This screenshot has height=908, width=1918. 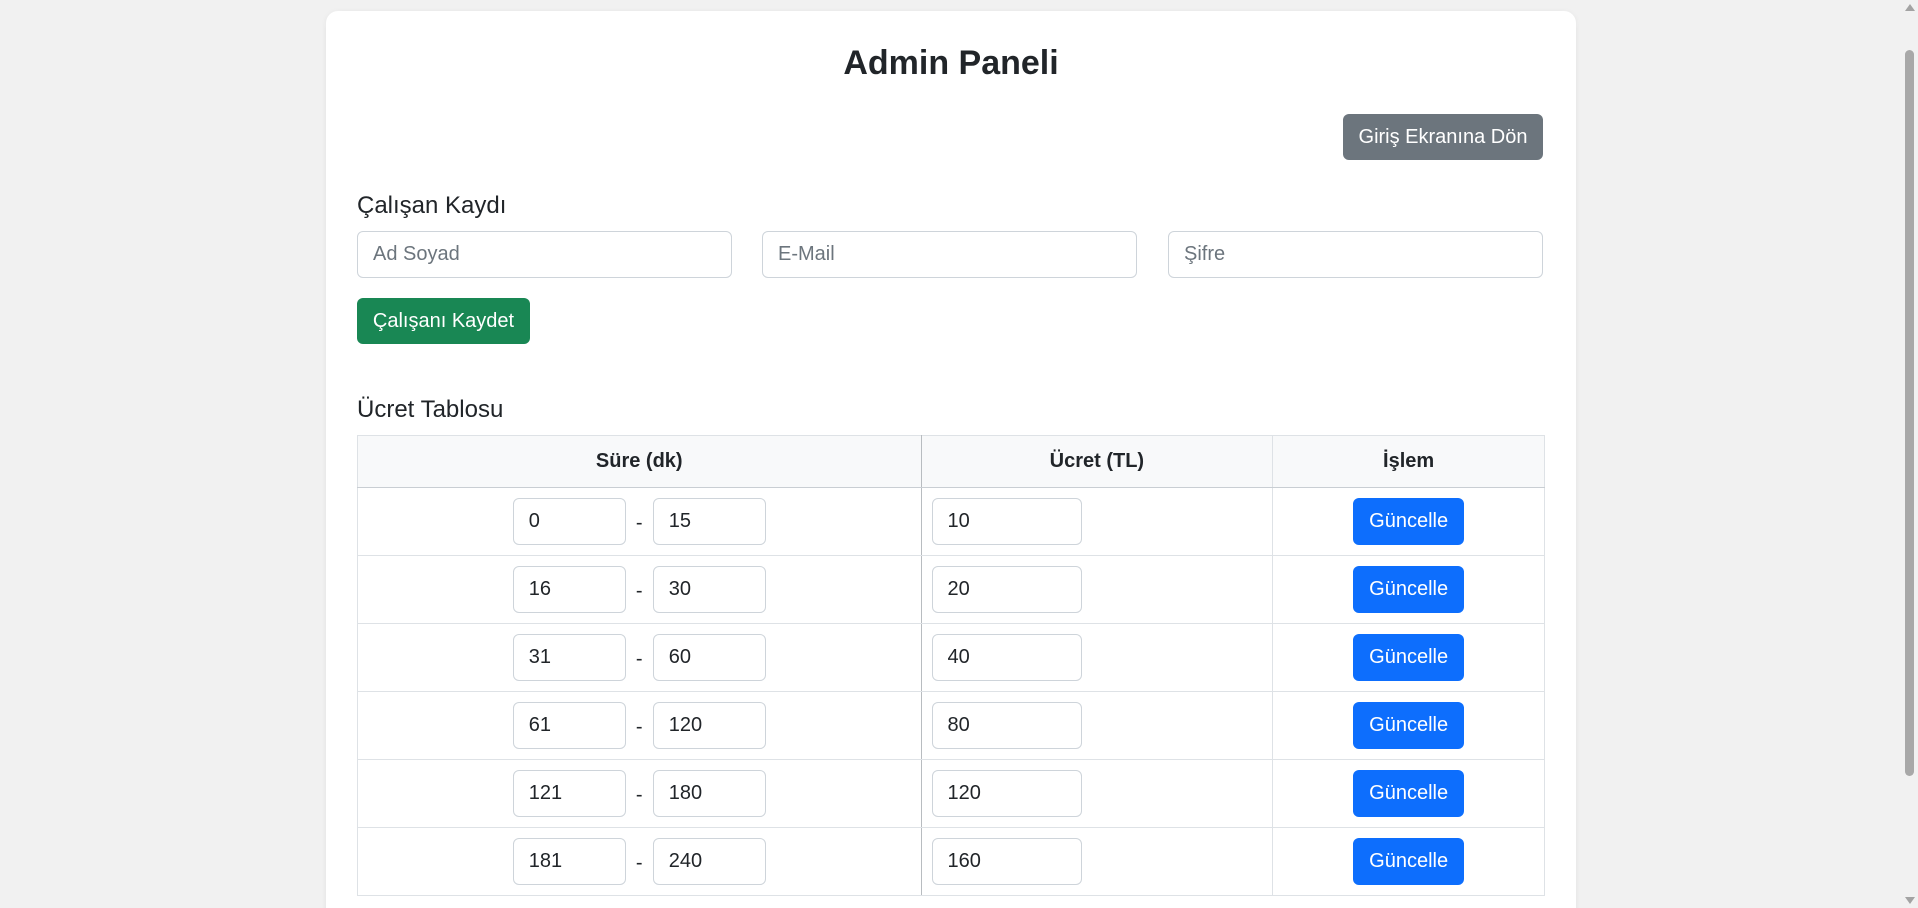 I want to click on email-field, so click(x=949, y=254).